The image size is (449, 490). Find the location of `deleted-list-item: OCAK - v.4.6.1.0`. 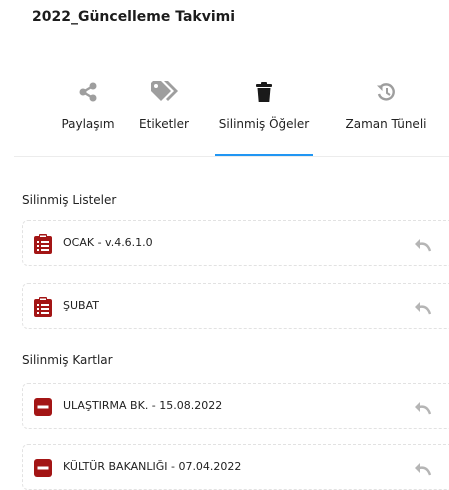

deleted-list-item: OCAK - v.4.6.1.0 is located at coordinates (235, 243).